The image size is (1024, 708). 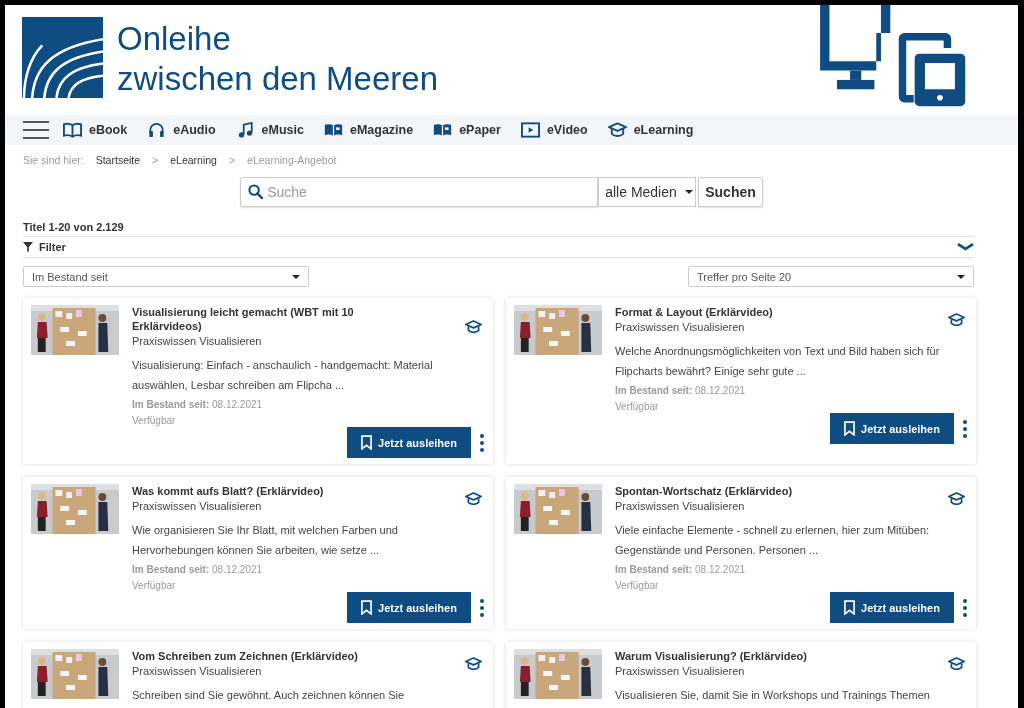 What do you see at coordinates (467, 130) in the screenshot?
I see `nav-link: ePaper` at bounding box center [467, 130].